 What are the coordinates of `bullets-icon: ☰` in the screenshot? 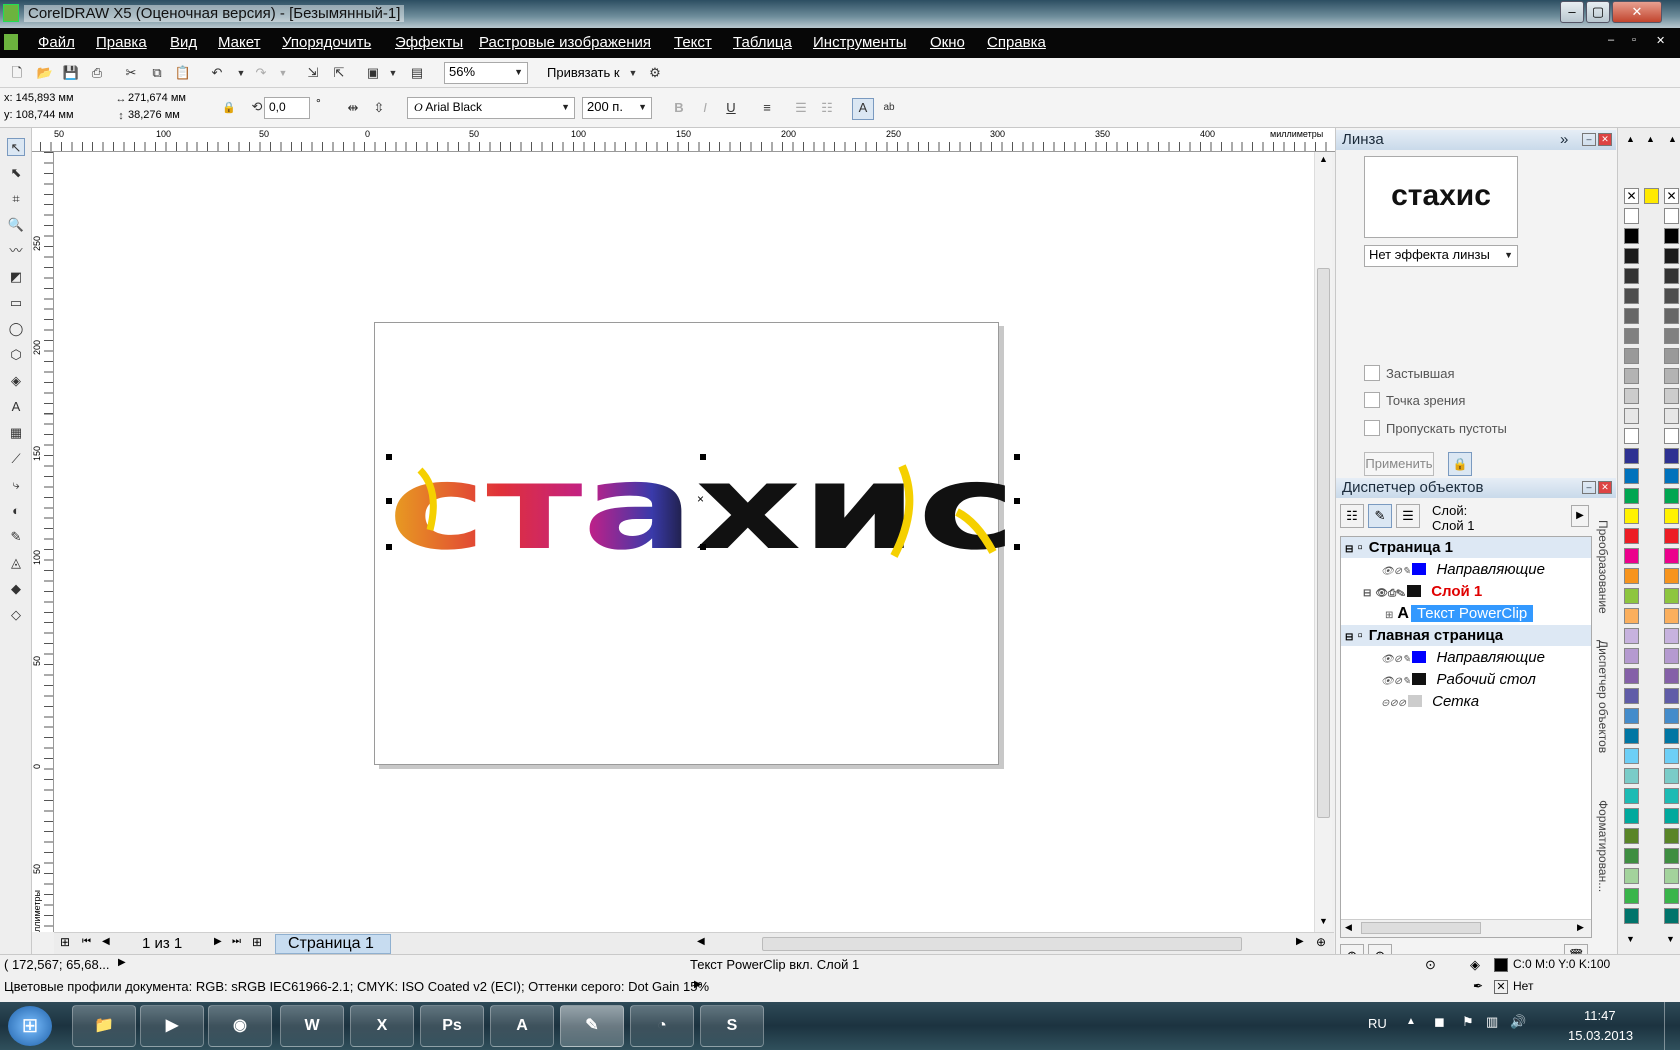 It's located at (801, 108).